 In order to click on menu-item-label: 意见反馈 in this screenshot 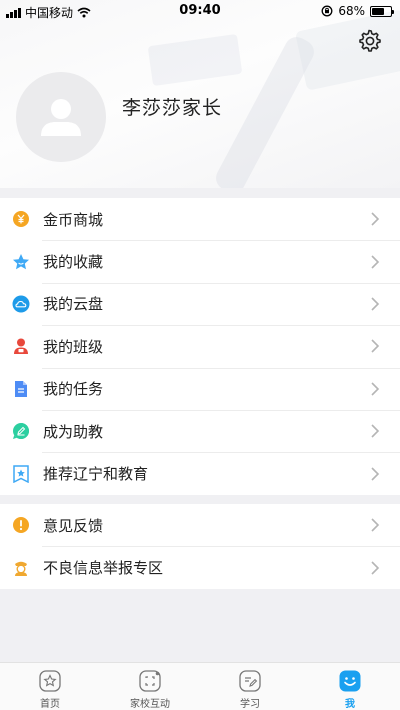, I will do `click(73, 525)`.